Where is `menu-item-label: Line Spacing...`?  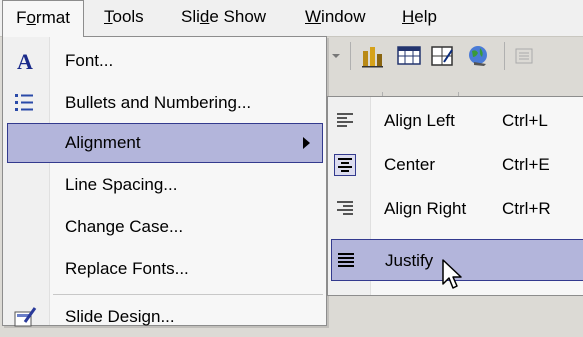
menu-item-label: Line Spacing... is located at coordinates (121, 184).